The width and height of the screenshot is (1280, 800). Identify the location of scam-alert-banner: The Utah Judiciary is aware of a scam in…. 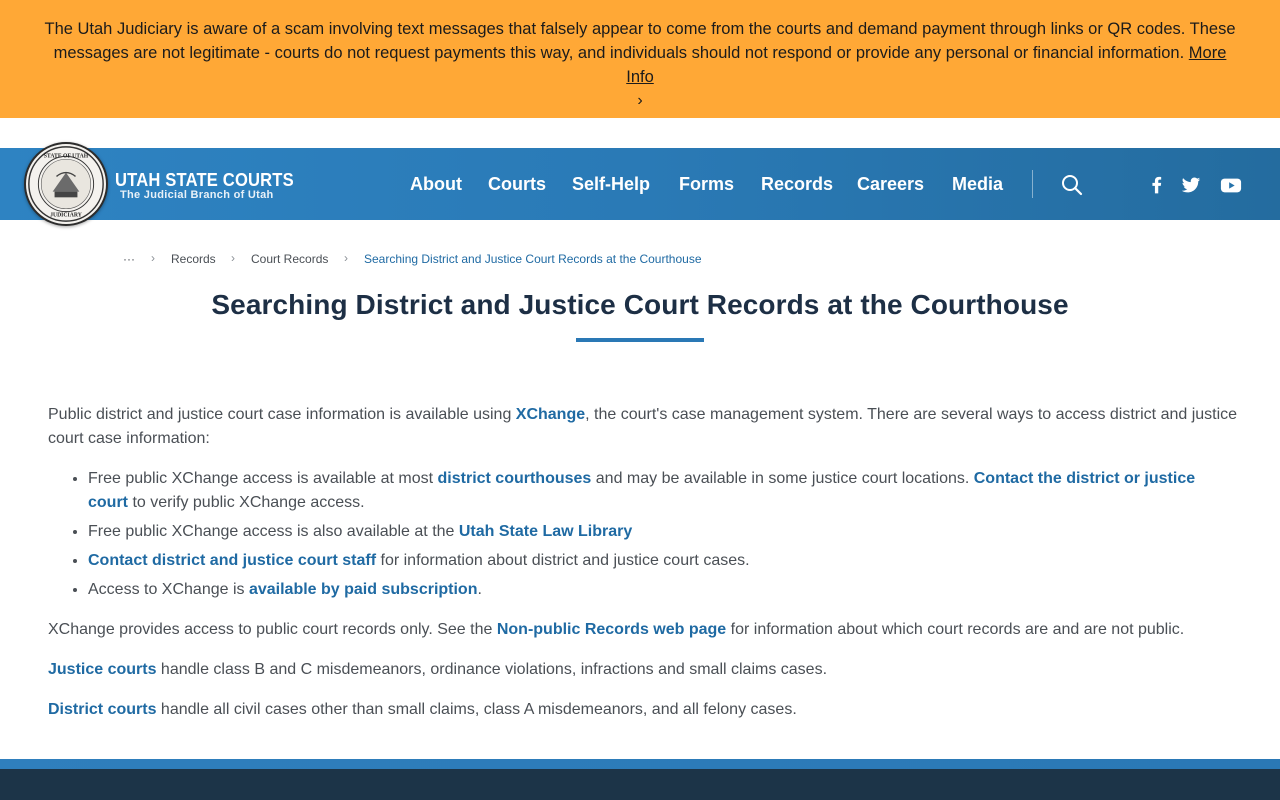
(640, 59).